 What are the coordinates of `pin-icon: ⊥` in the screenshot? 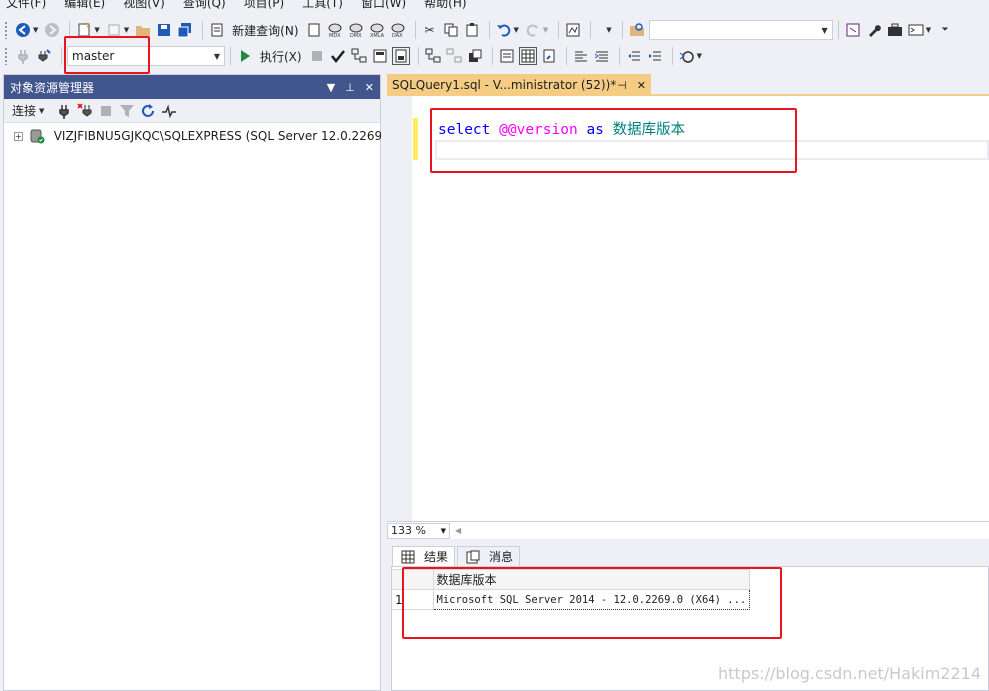 It's located at (350, 87).